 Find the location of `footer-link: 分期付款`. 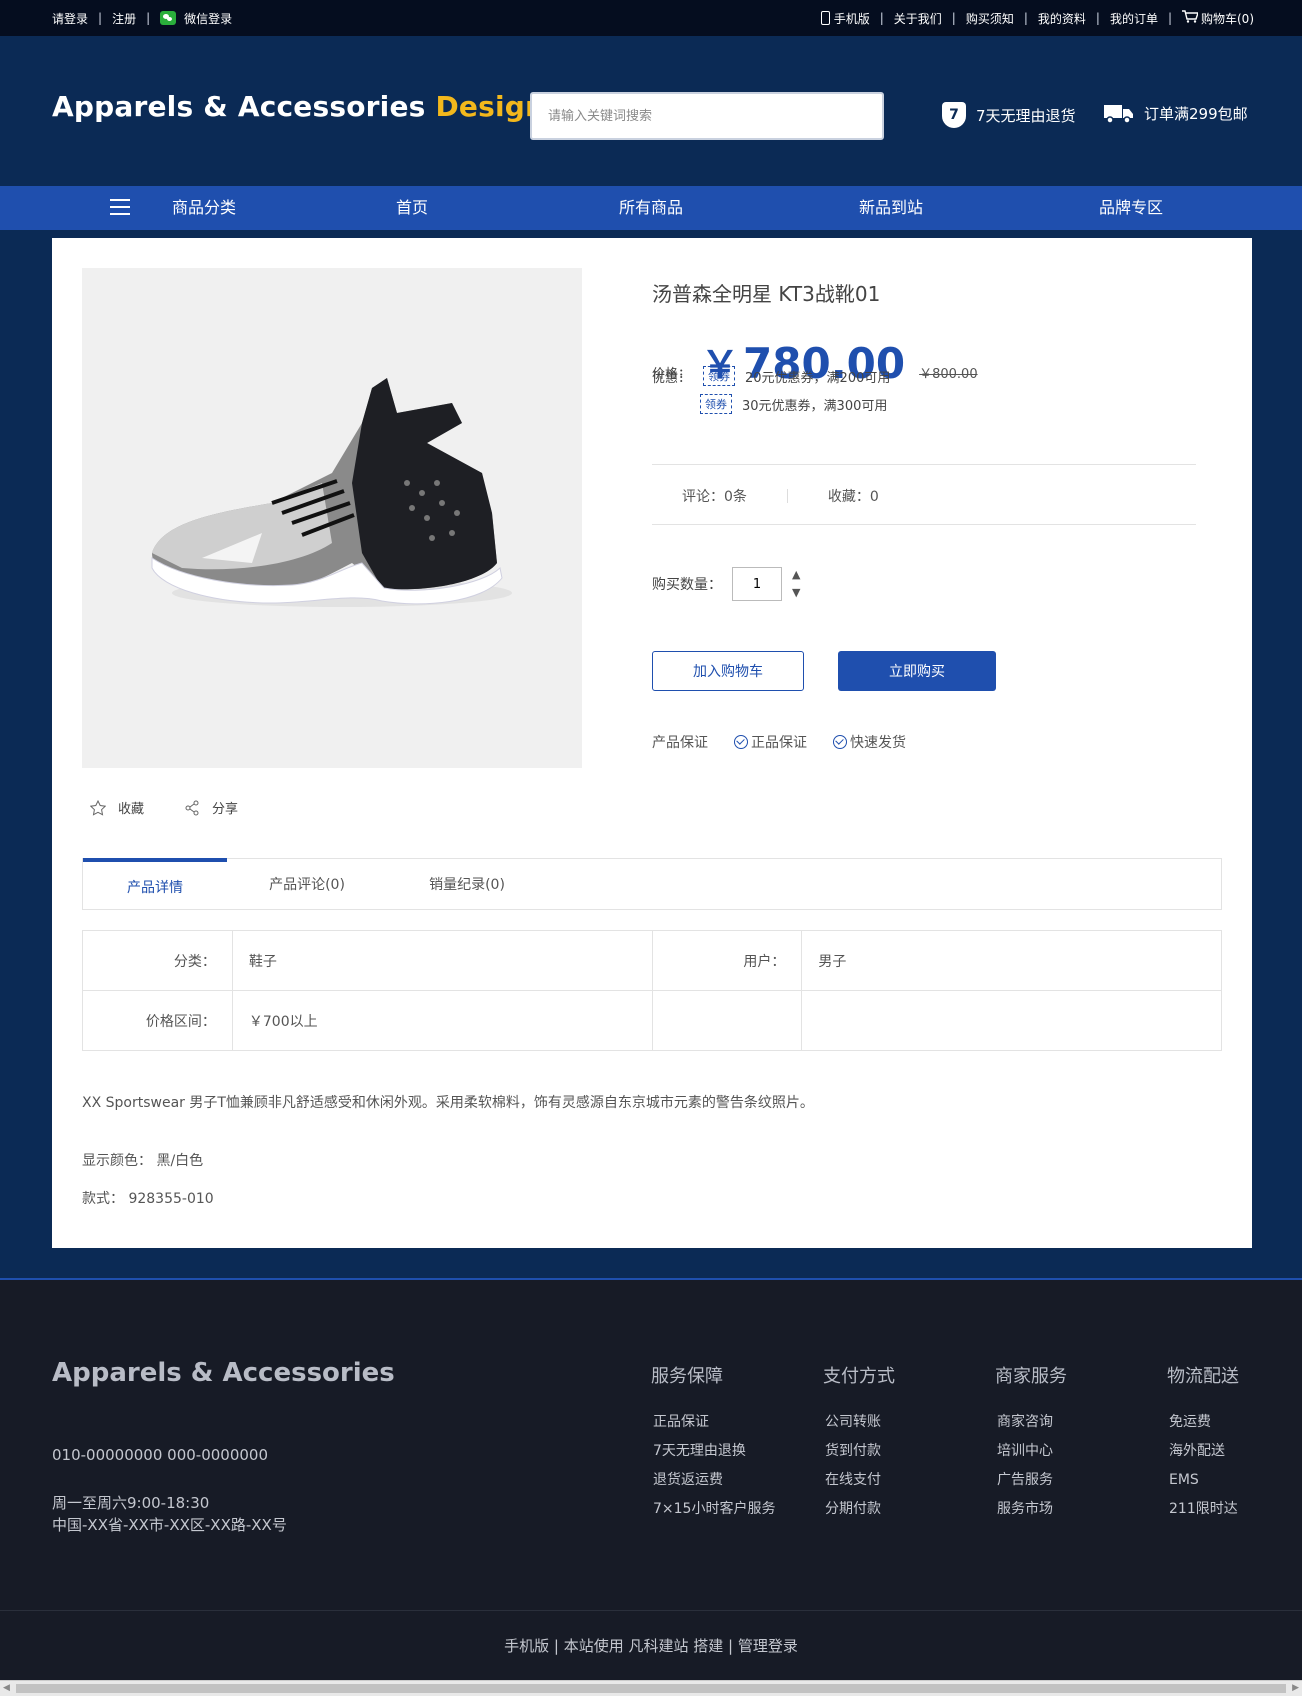

footer-link: 分期付款 is located at coordinates (860, 1509).